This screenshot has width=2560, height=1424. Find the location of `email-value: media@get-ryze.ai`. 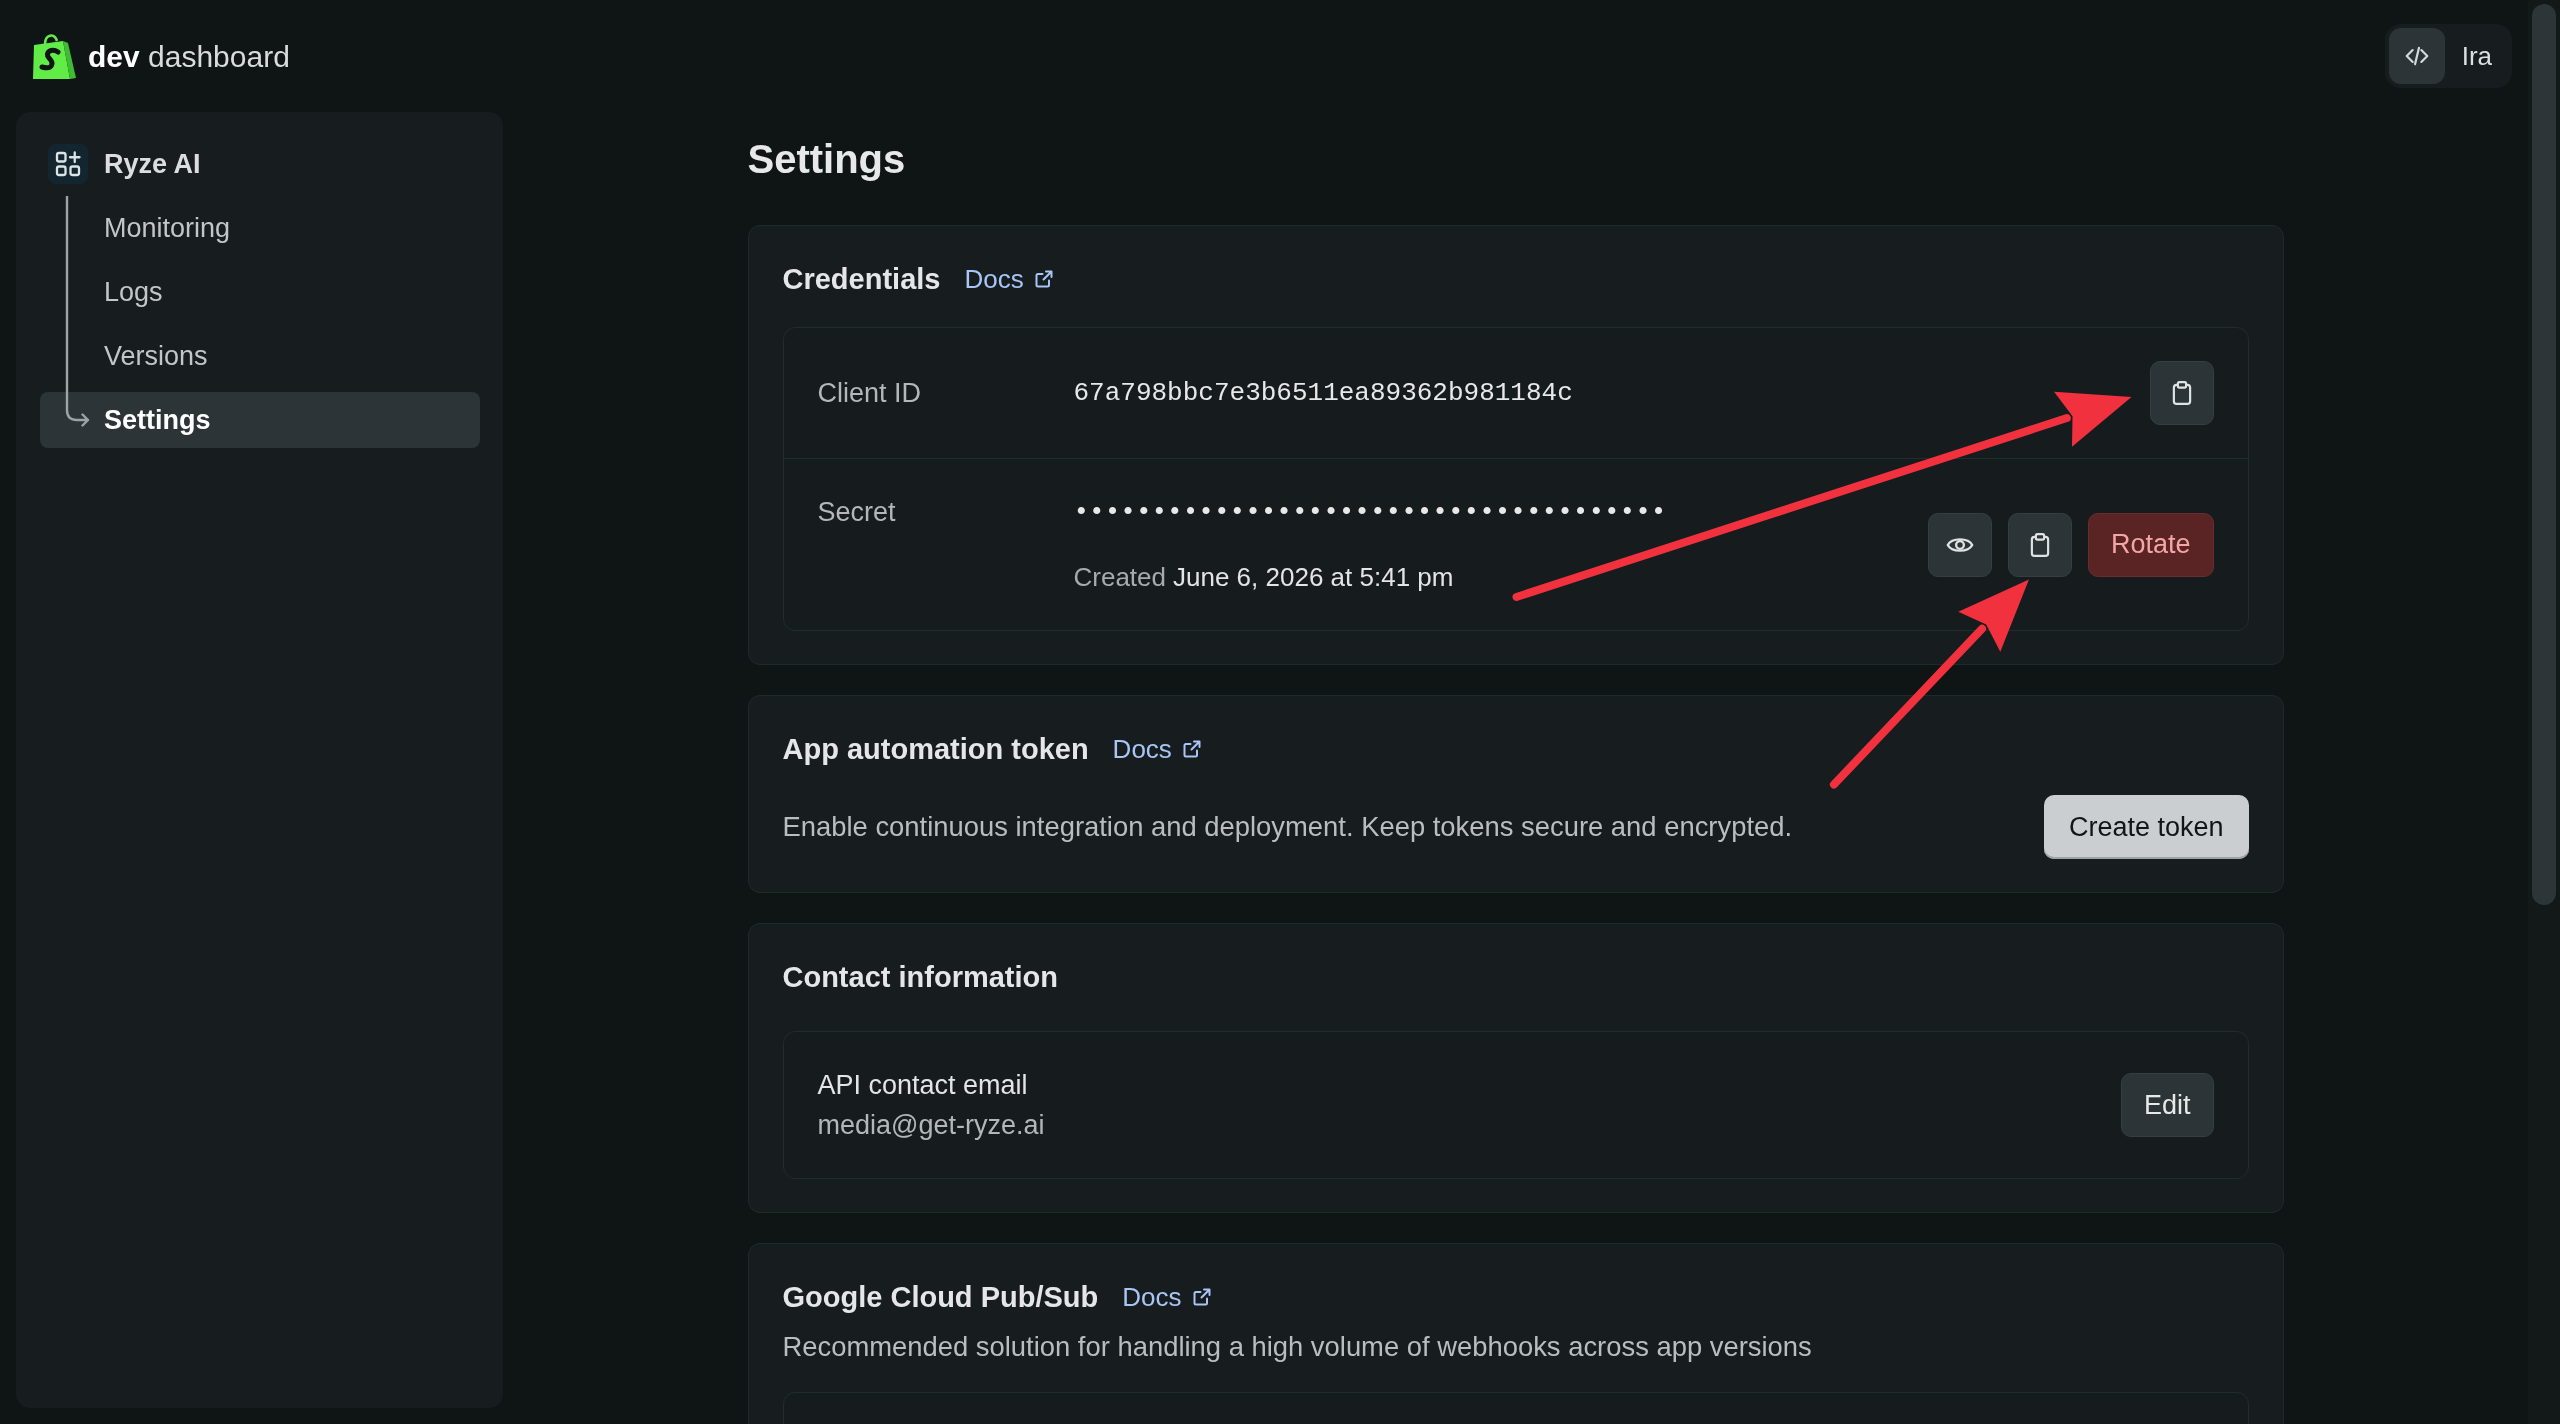

email-value: media@get-ryze.ai is located at coordinates (931, 1125).